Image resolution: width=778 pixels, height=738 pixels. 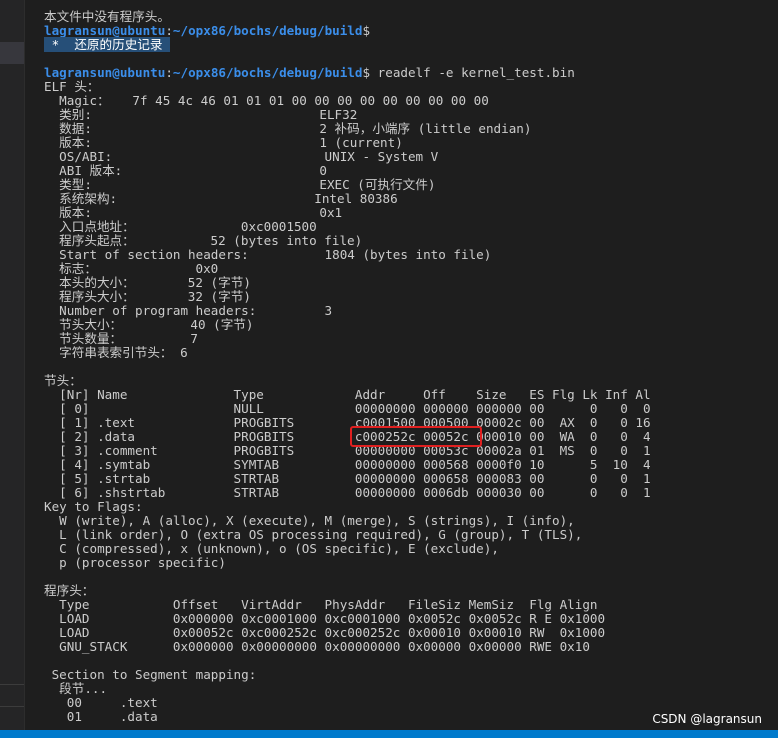 What do you see at coordinates (55, 44) in the screenshot?
I see `history-star: *` at bounding box center [55, 44].